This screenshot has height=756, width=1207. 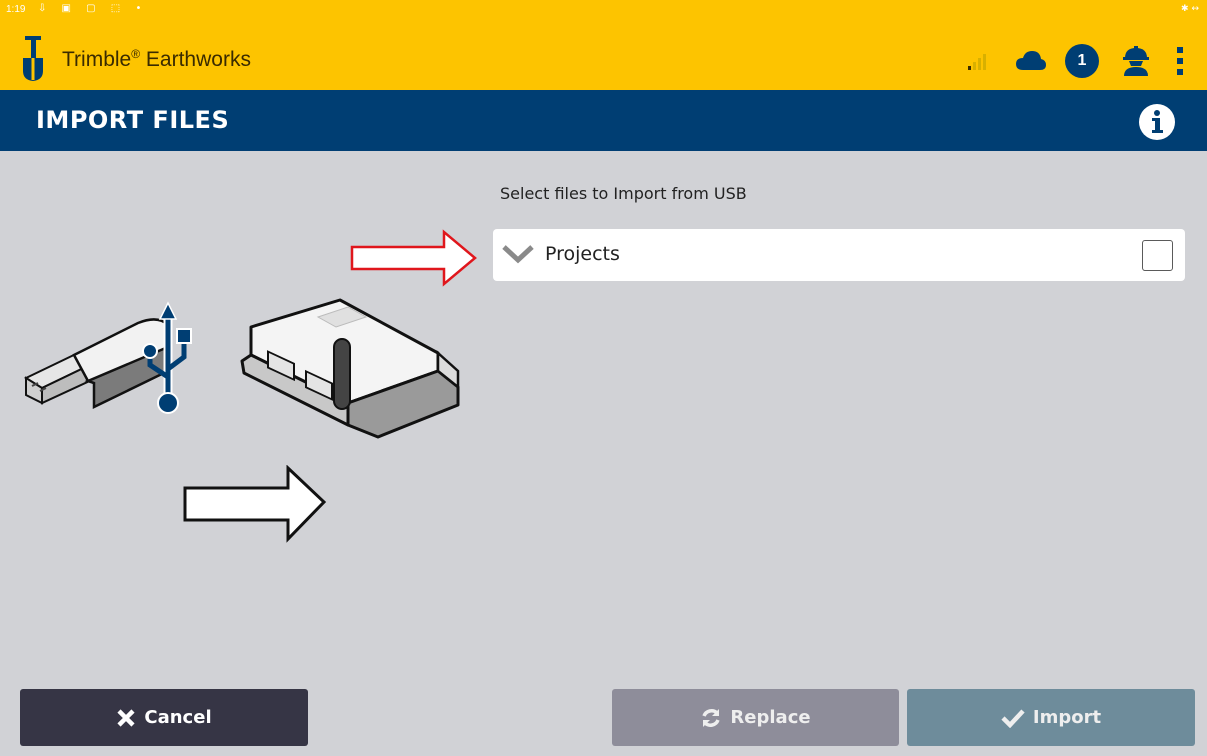 What do you see at coordinates (243, 372) in the screenshot?
I see `usb-device-illustration` at bounding box center [243, 372].